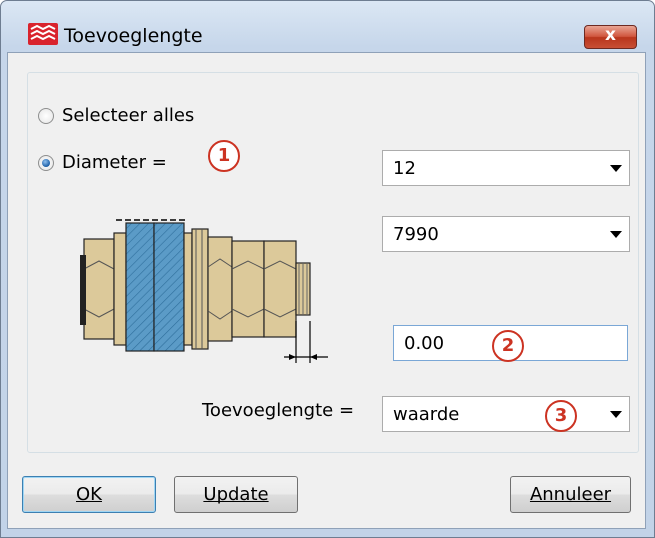 This screenshot has height=538, width=655. What do you see at coordinates (416, 234) in the screenshot?
I see `standard-value: 7990` at bounding box center [416, 234].